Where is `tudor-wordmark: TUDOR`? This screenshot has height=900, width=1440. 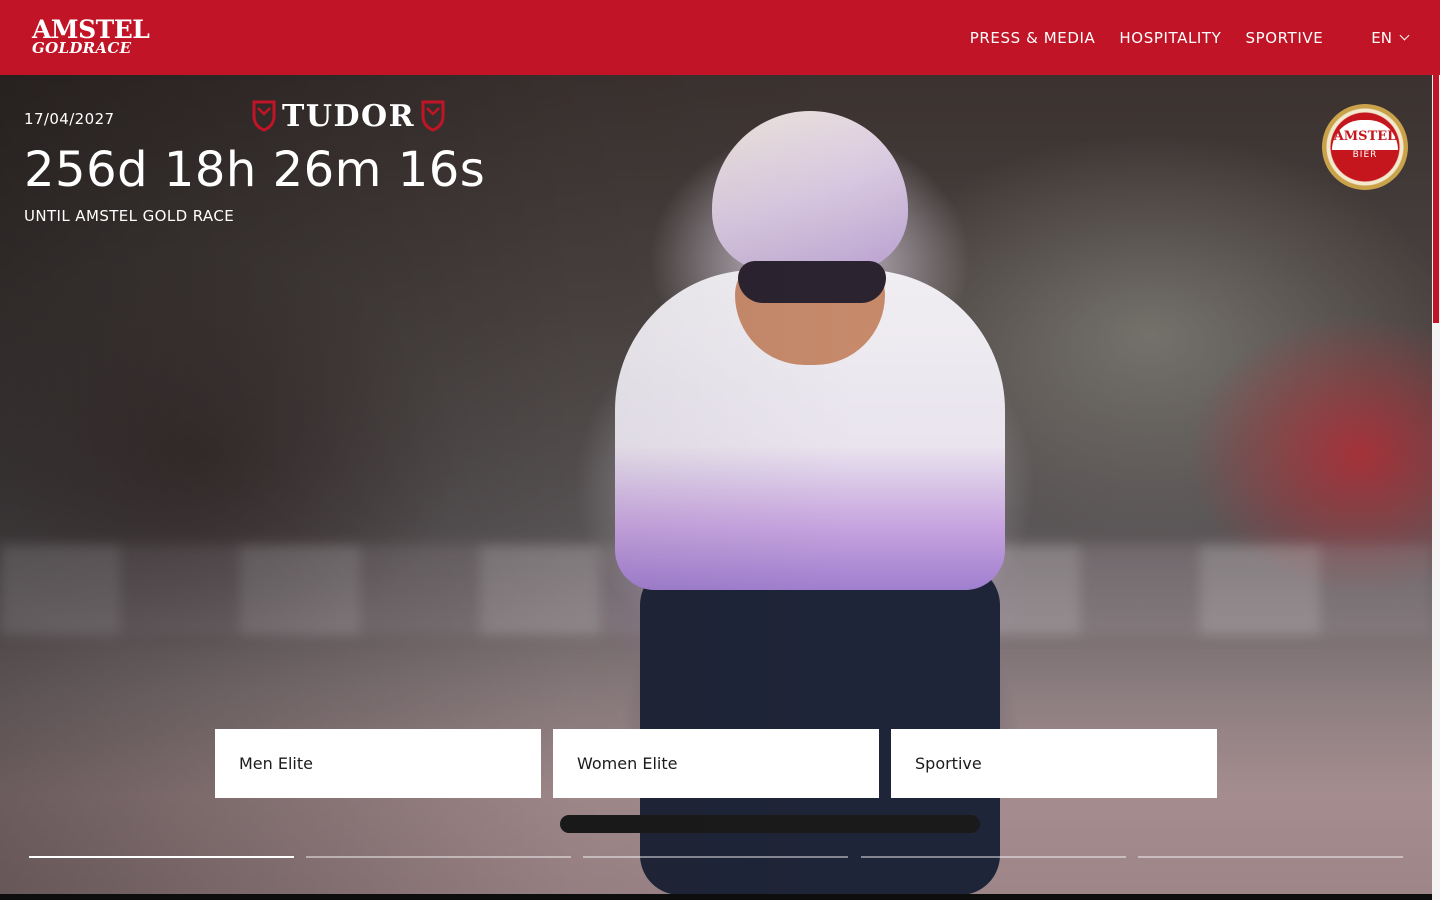 tudor-wordmark: TUDOR is located at coordinates (349, 116).